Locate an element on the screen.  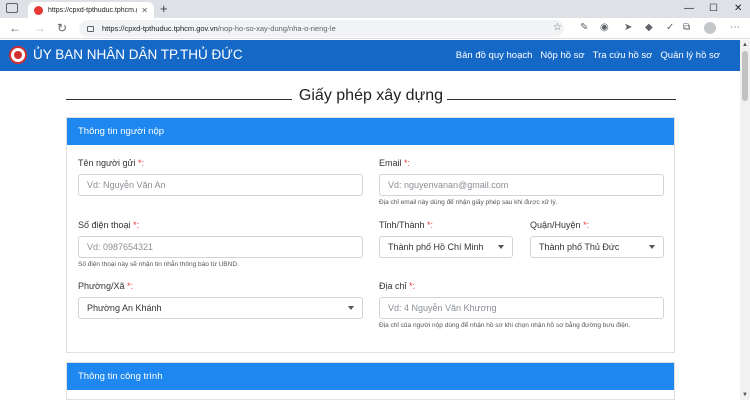
extension-icon: ◉ is located at coordinates (604, 28).